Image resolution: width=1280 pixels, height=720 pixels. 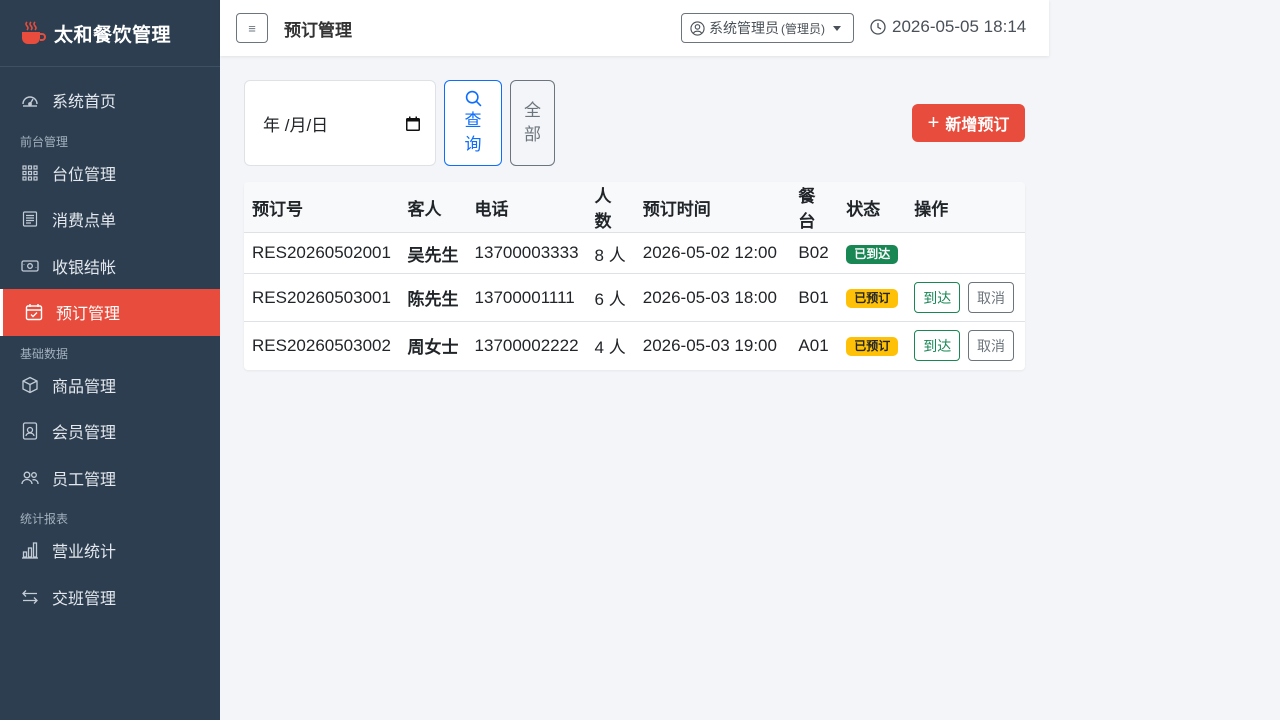 I want to click on actions-cell, so click(x=965, y=253).